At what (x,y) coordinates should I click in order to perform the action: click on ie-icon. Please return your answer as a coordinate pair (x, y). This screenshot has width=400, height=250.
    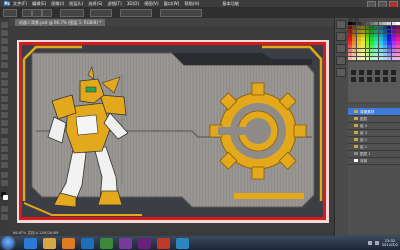
    Looking at the image, I should click on (30, 243).